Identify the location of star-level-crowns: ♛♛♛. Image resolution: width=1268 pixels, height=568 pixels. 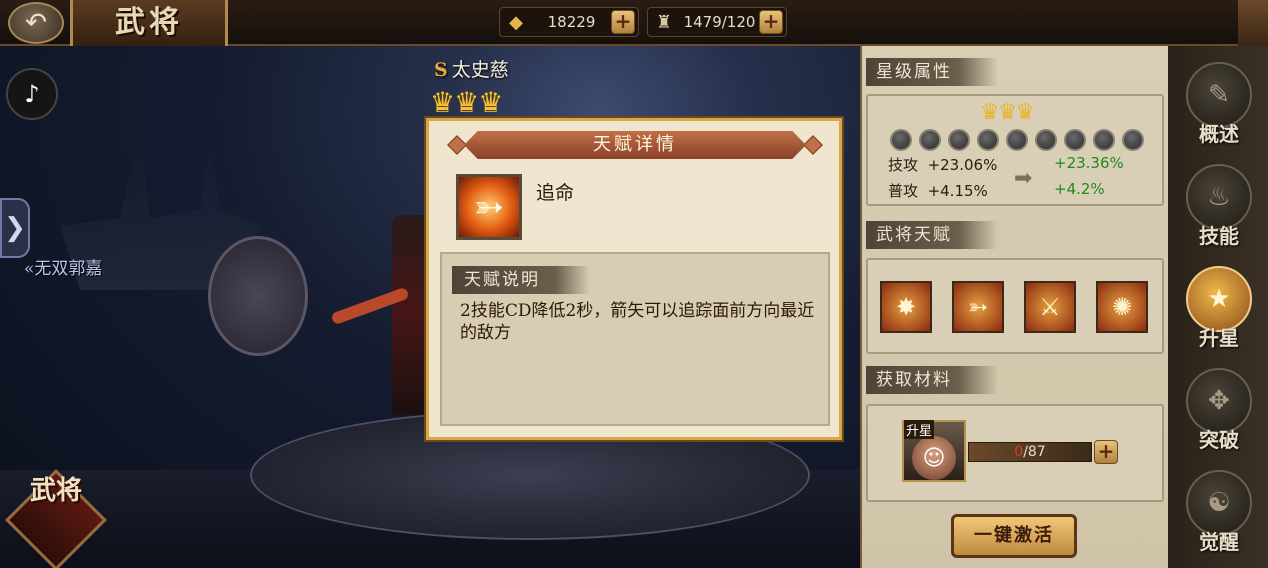
(1007, 112).